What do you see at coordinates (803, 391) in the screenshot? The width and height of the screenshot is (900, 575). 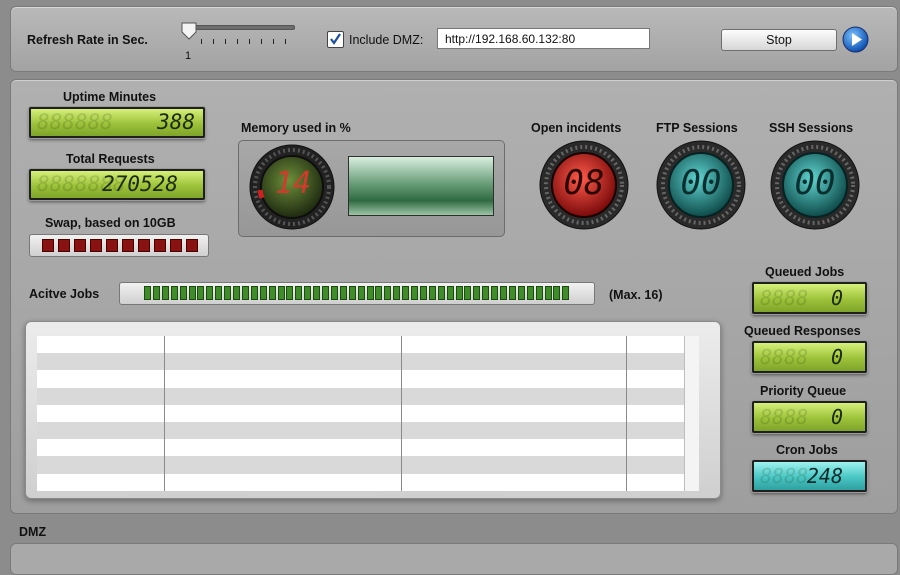 I see `priority-queue-label: Priority Queue` at bounding box center [803, 391].